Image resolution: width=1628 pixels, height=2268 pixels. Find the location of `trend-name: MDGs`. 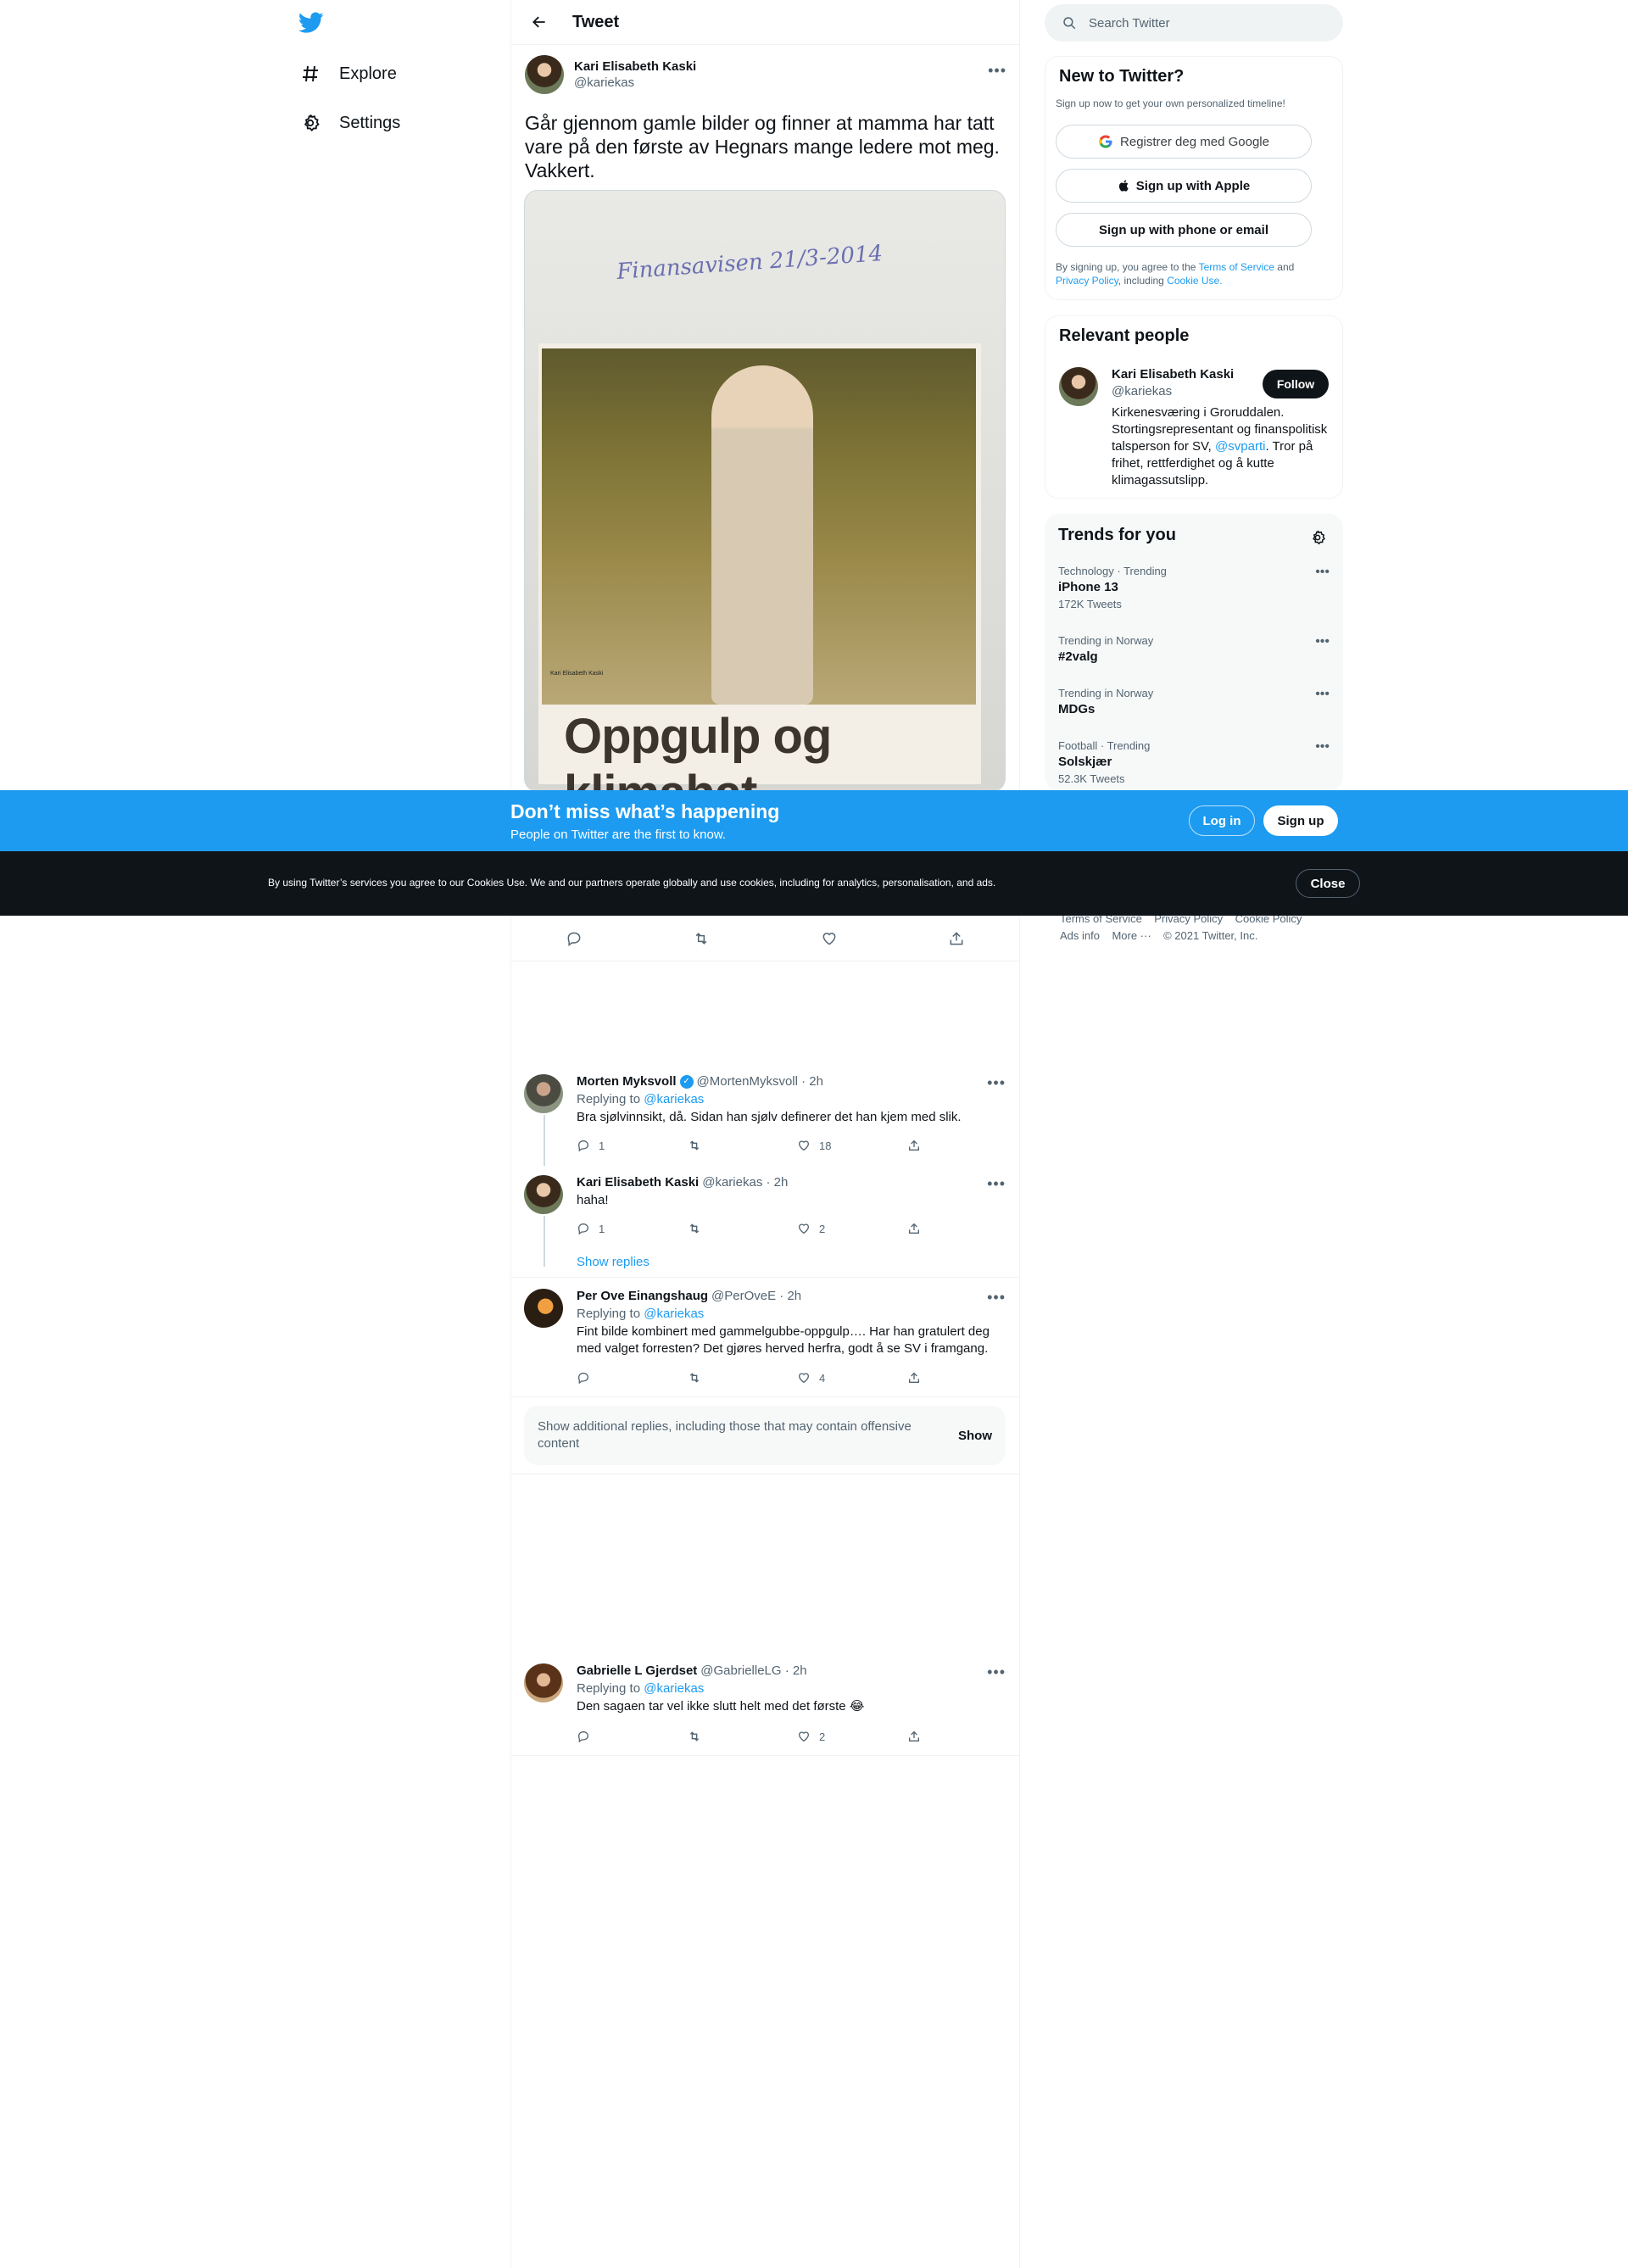

trend-name: MDGs is located at coordinates (1077, 709).